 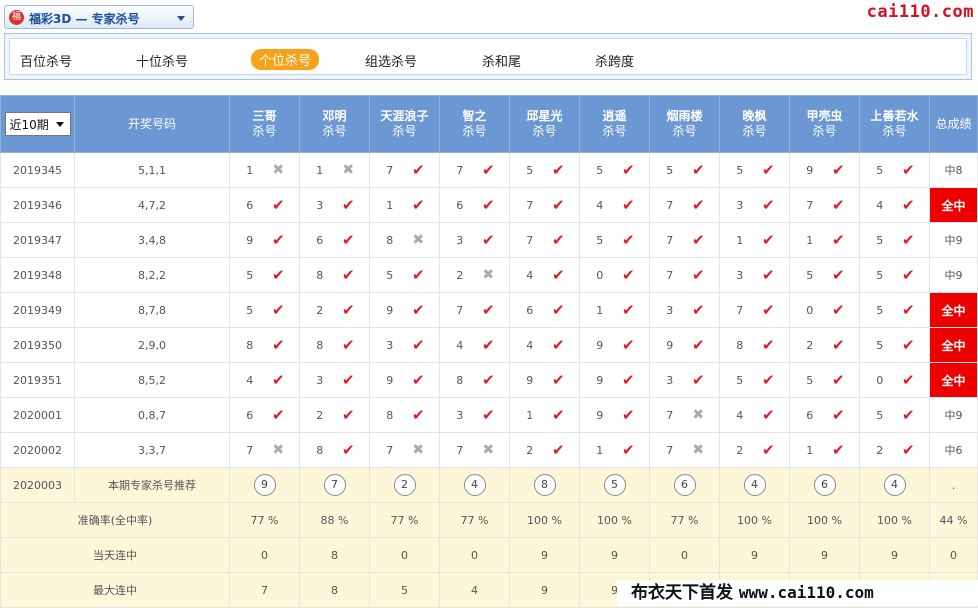 What do you see at coordinates (264, 485) in the screenshot?
I see `recommend-pick: 9` at bounding box center [264, 485].